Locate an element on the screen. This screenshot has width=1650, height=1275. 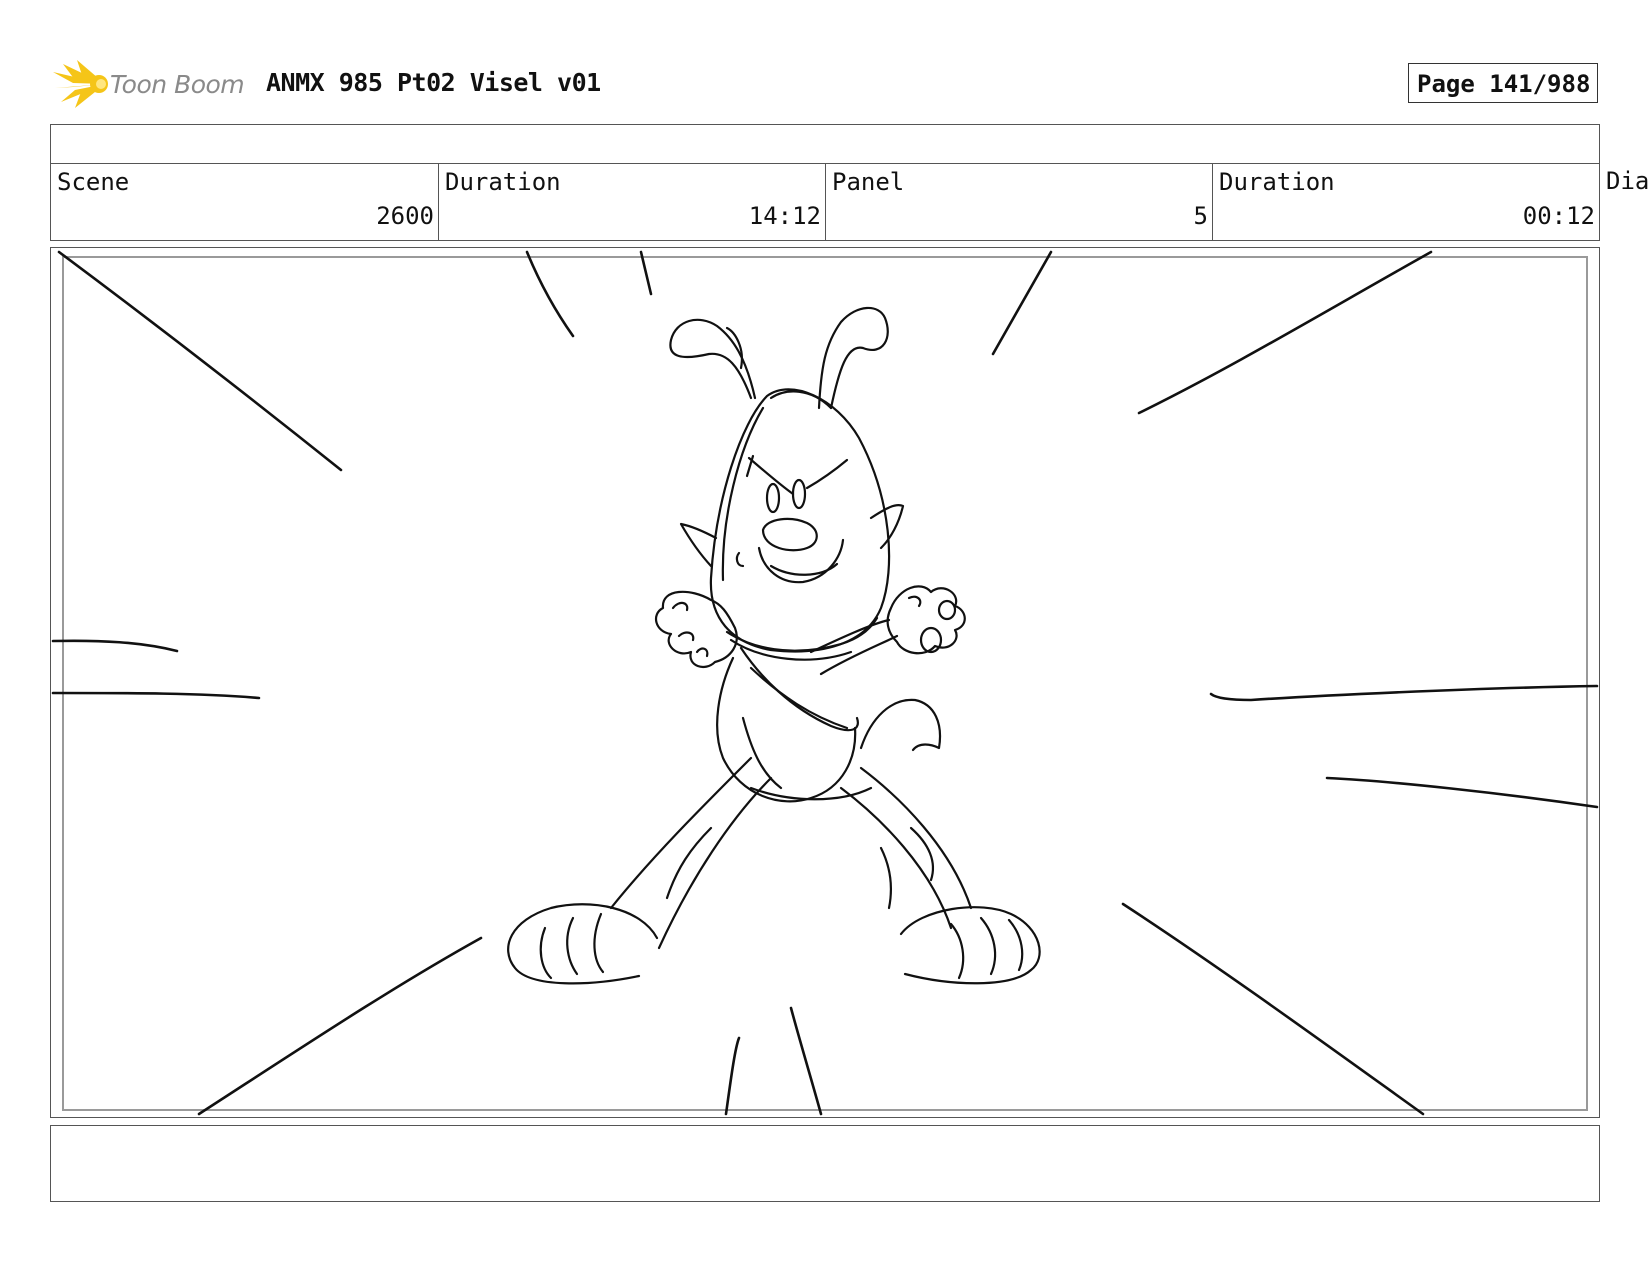
panel-value: 5 is located at coordinates (1200, 216).